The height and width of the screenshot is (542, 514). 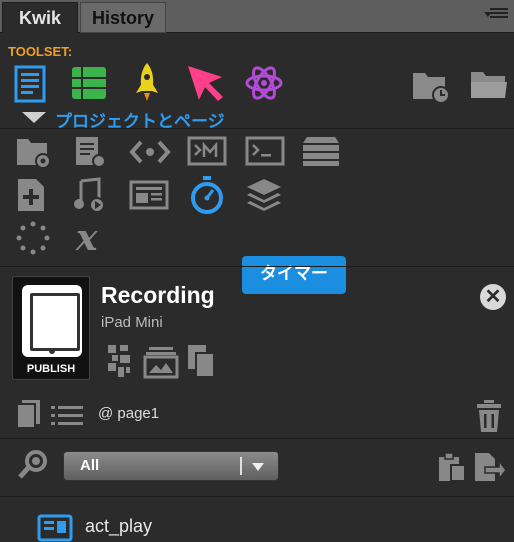 What do you see at coordinates (118, 526) in the screenshot?
I see `list-item: act_play` at bounding box center [118, 526].